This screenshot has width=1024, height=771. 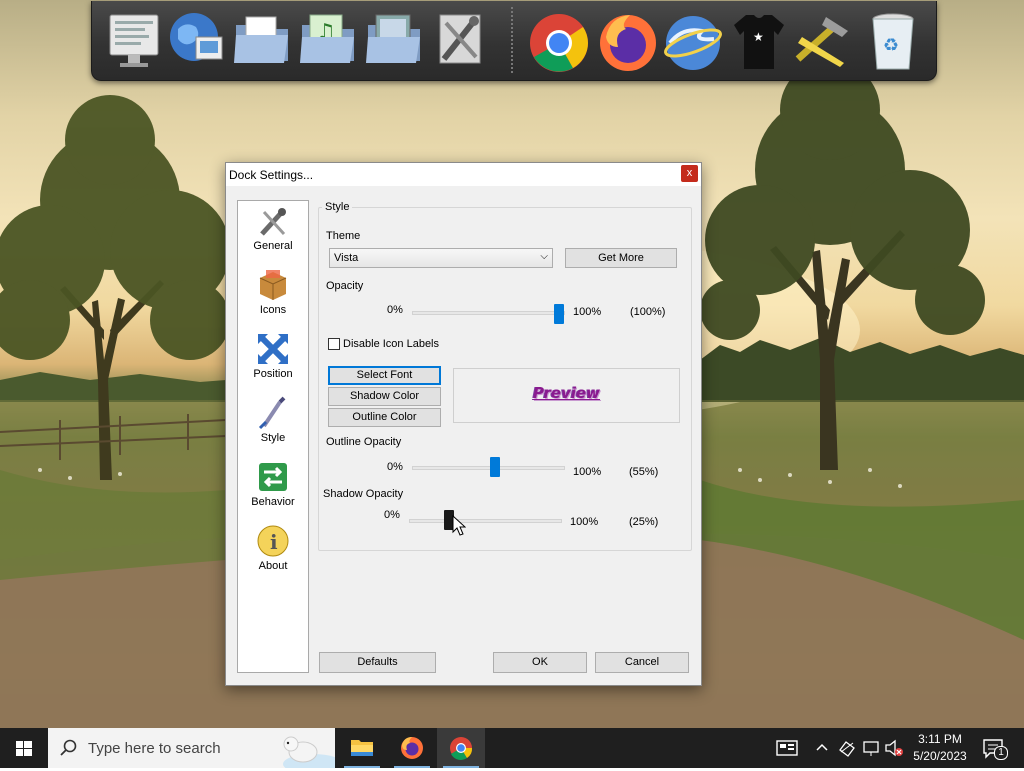 I want to click on nav-label-icons: Icons, so click(x=273, y=310).